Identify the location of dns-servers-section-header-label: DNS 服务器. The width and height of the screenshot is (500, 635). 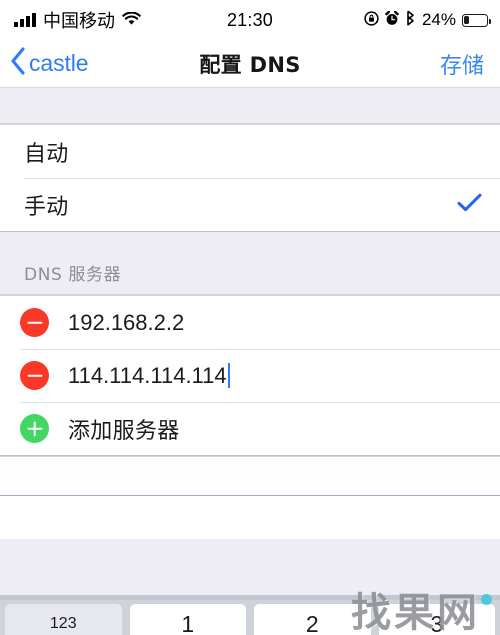
(73, 275).